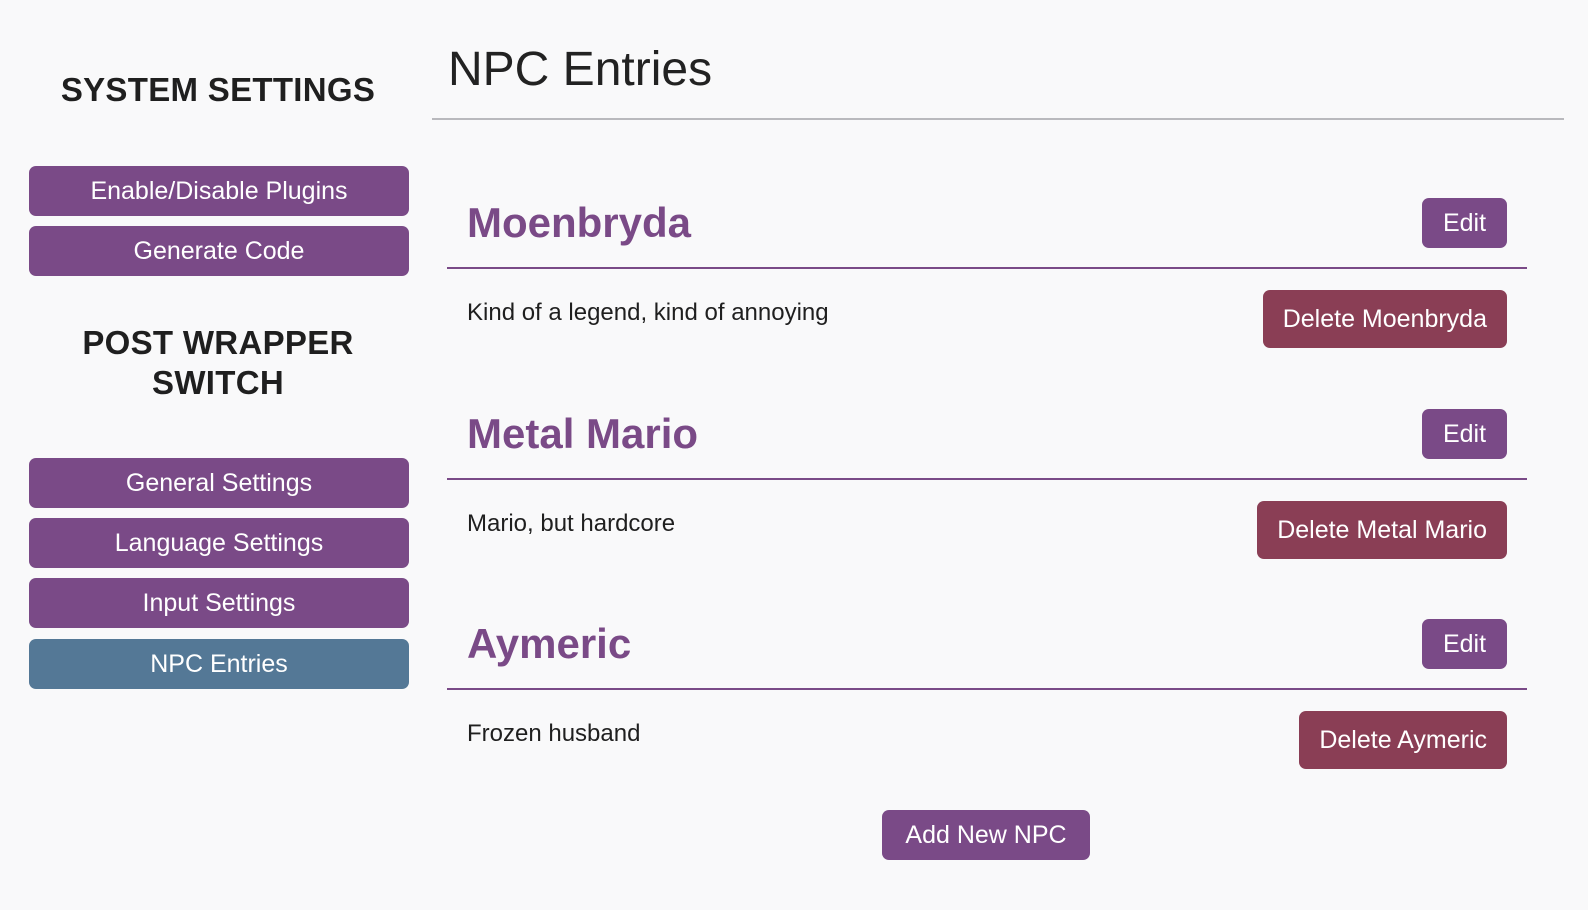 This screenshot has height=910, width=1588. I want to click on input-settings-button: Input Settings, so click(219, 603).